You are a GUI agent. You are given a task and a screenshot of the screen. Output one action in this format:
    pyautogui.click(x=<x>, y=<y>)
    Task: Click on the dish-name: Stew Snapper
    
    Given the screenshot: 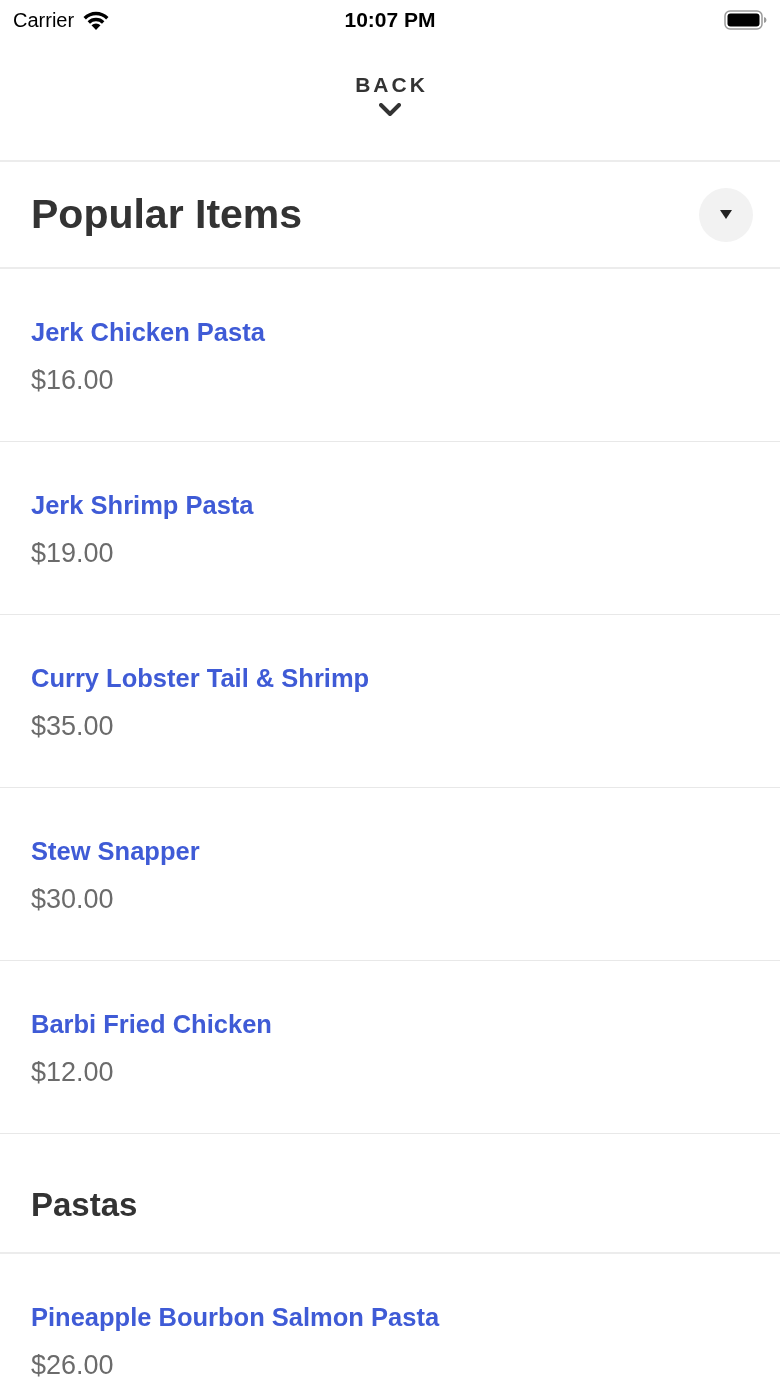 What is the action you would take?
    pyautogui.click(x=115, y=851)
    